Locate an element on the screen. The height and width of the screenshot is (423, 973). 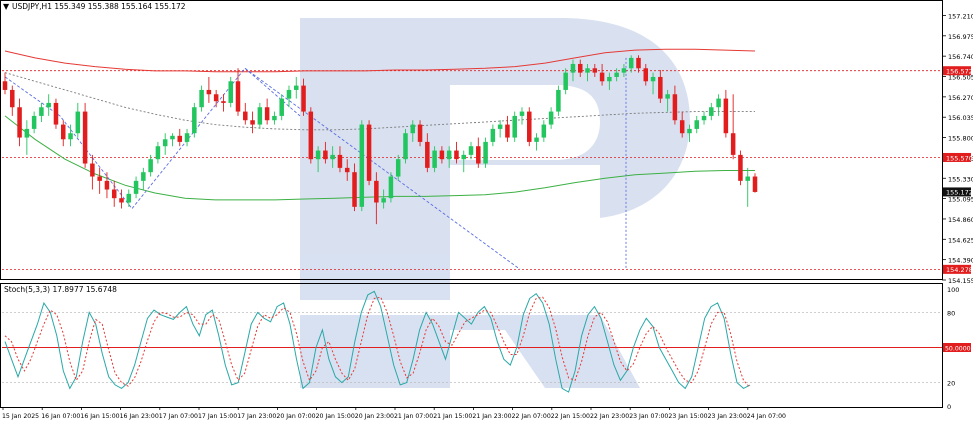
stoch-tick-label: 20 is located at coordinates (951, 384).